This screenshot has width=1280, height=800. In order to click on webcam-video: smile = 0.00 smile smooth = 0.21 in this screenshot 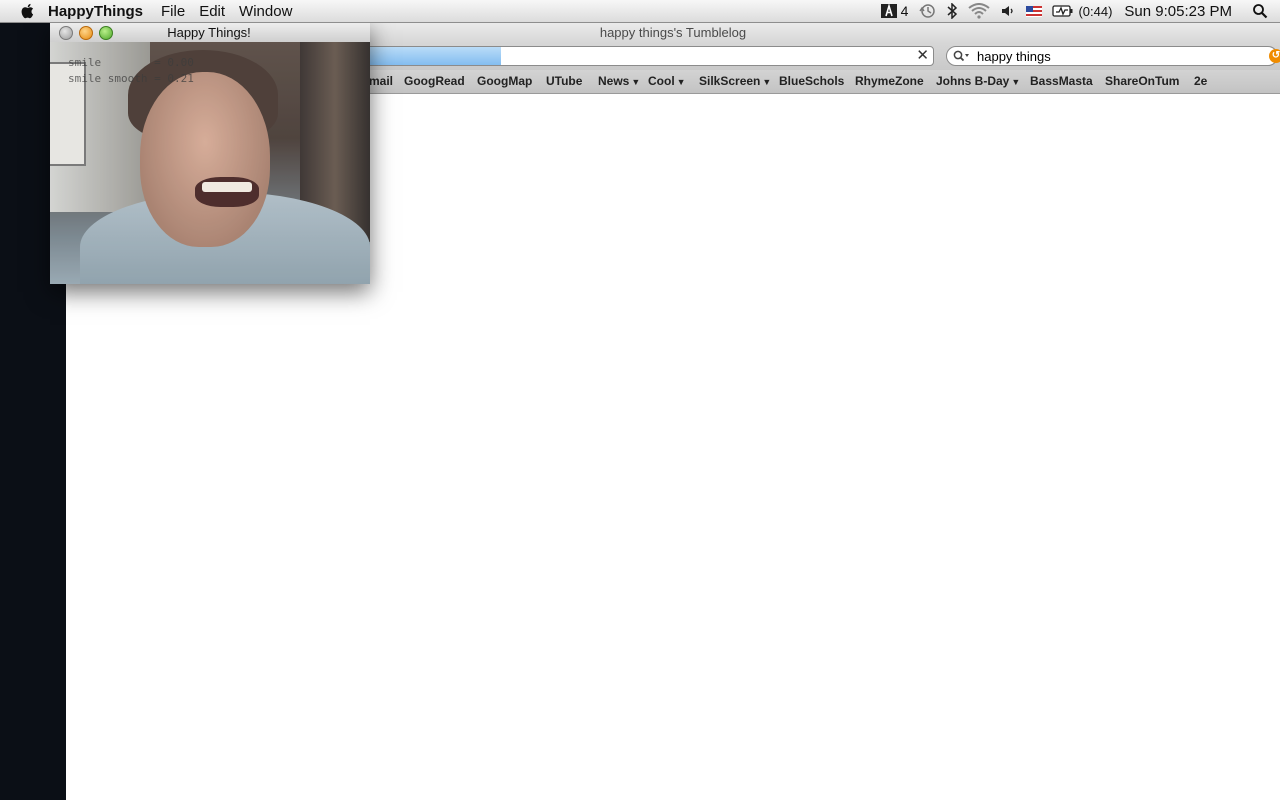, I will do `click(210, 163)`.